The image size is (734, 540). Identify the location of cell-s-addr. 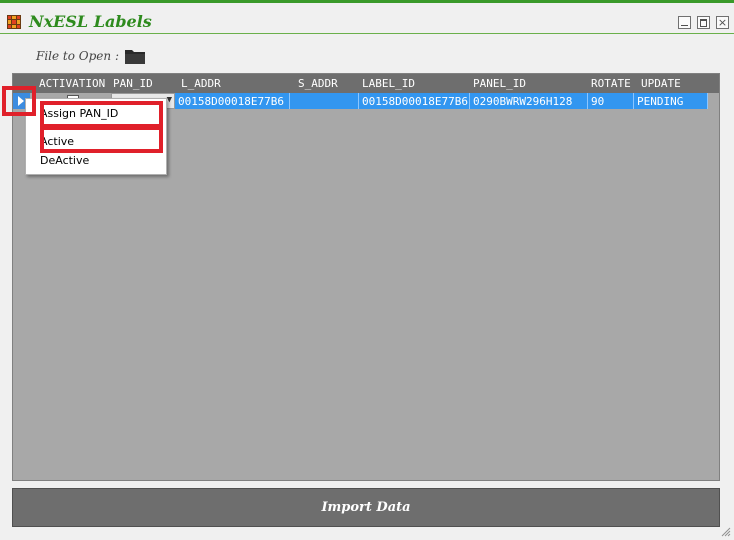
(324, 101).